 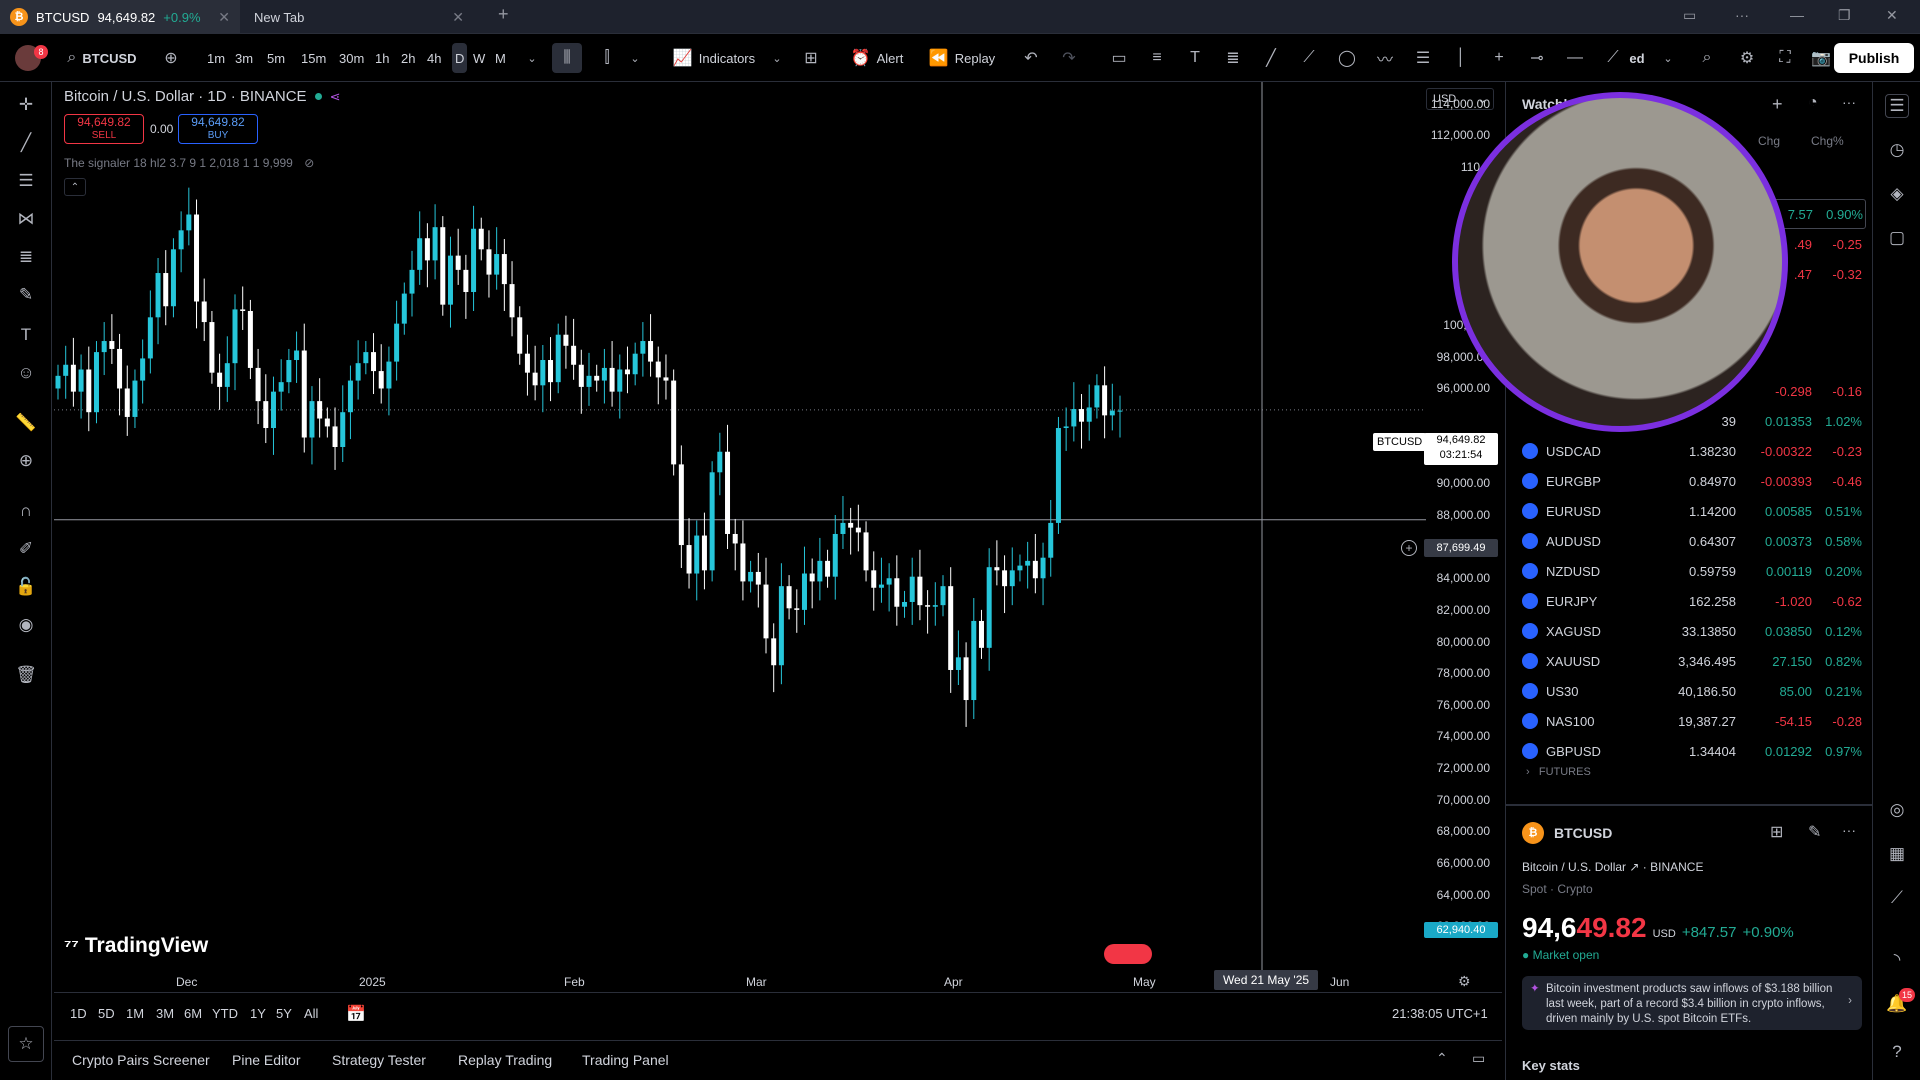 I want to click on range-1M: 1M, so click(x=135, y=1013).